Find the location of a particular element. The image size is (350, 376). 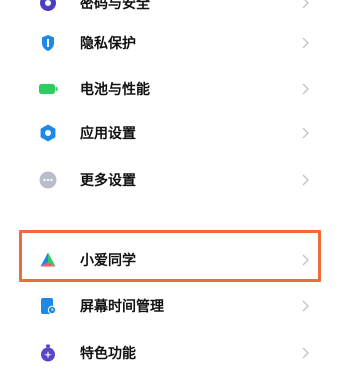

lock-icon is located at coordinates (48, 6).